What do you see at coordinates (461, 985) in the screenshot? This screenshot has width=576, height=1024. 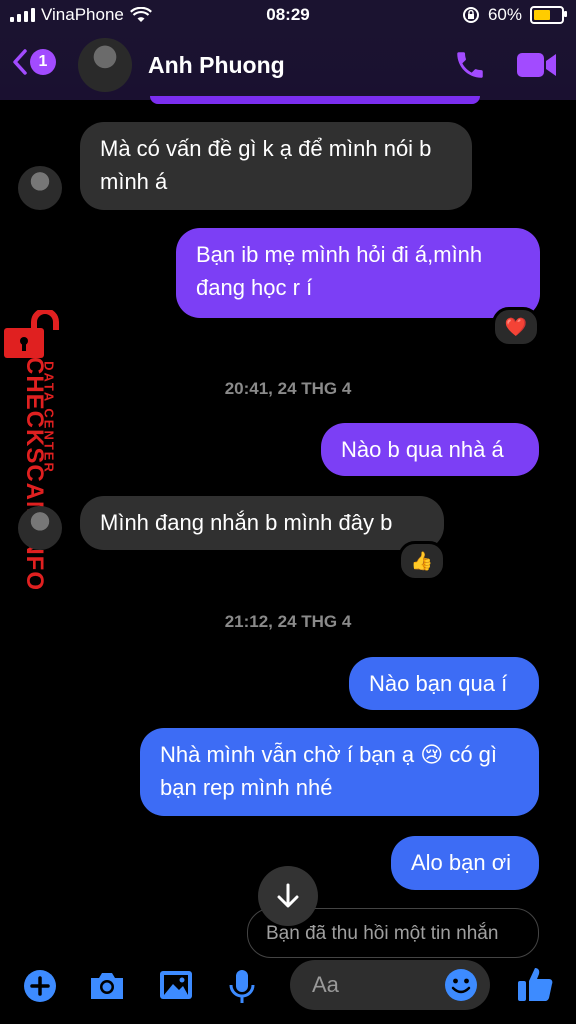 I see `emoji-icon` at bounding box center [461, 985].